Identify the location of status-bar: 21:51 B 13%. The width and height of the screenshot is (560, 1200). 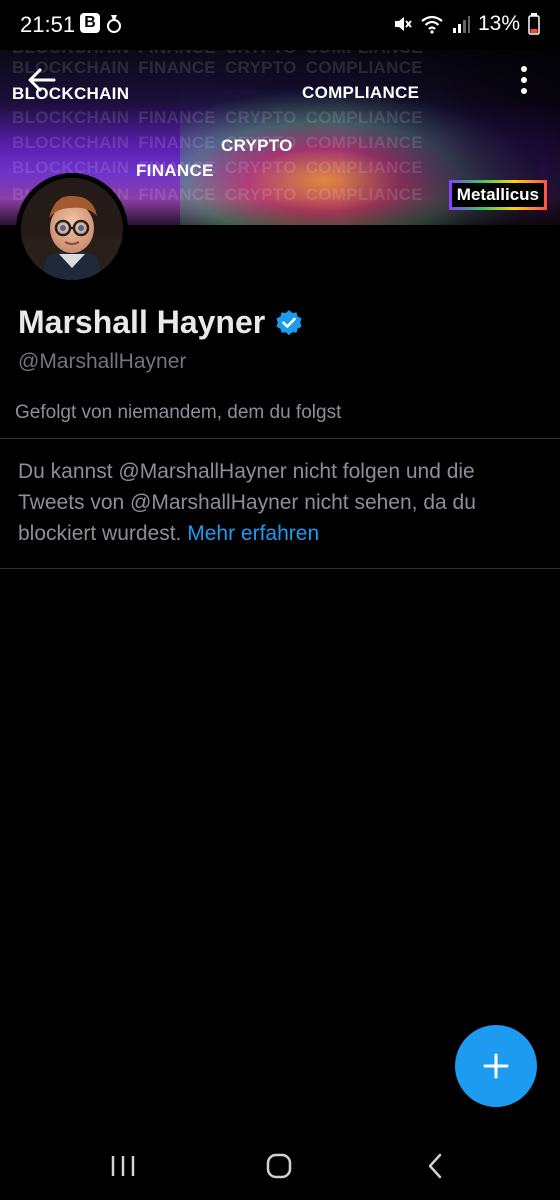
(280, 25).